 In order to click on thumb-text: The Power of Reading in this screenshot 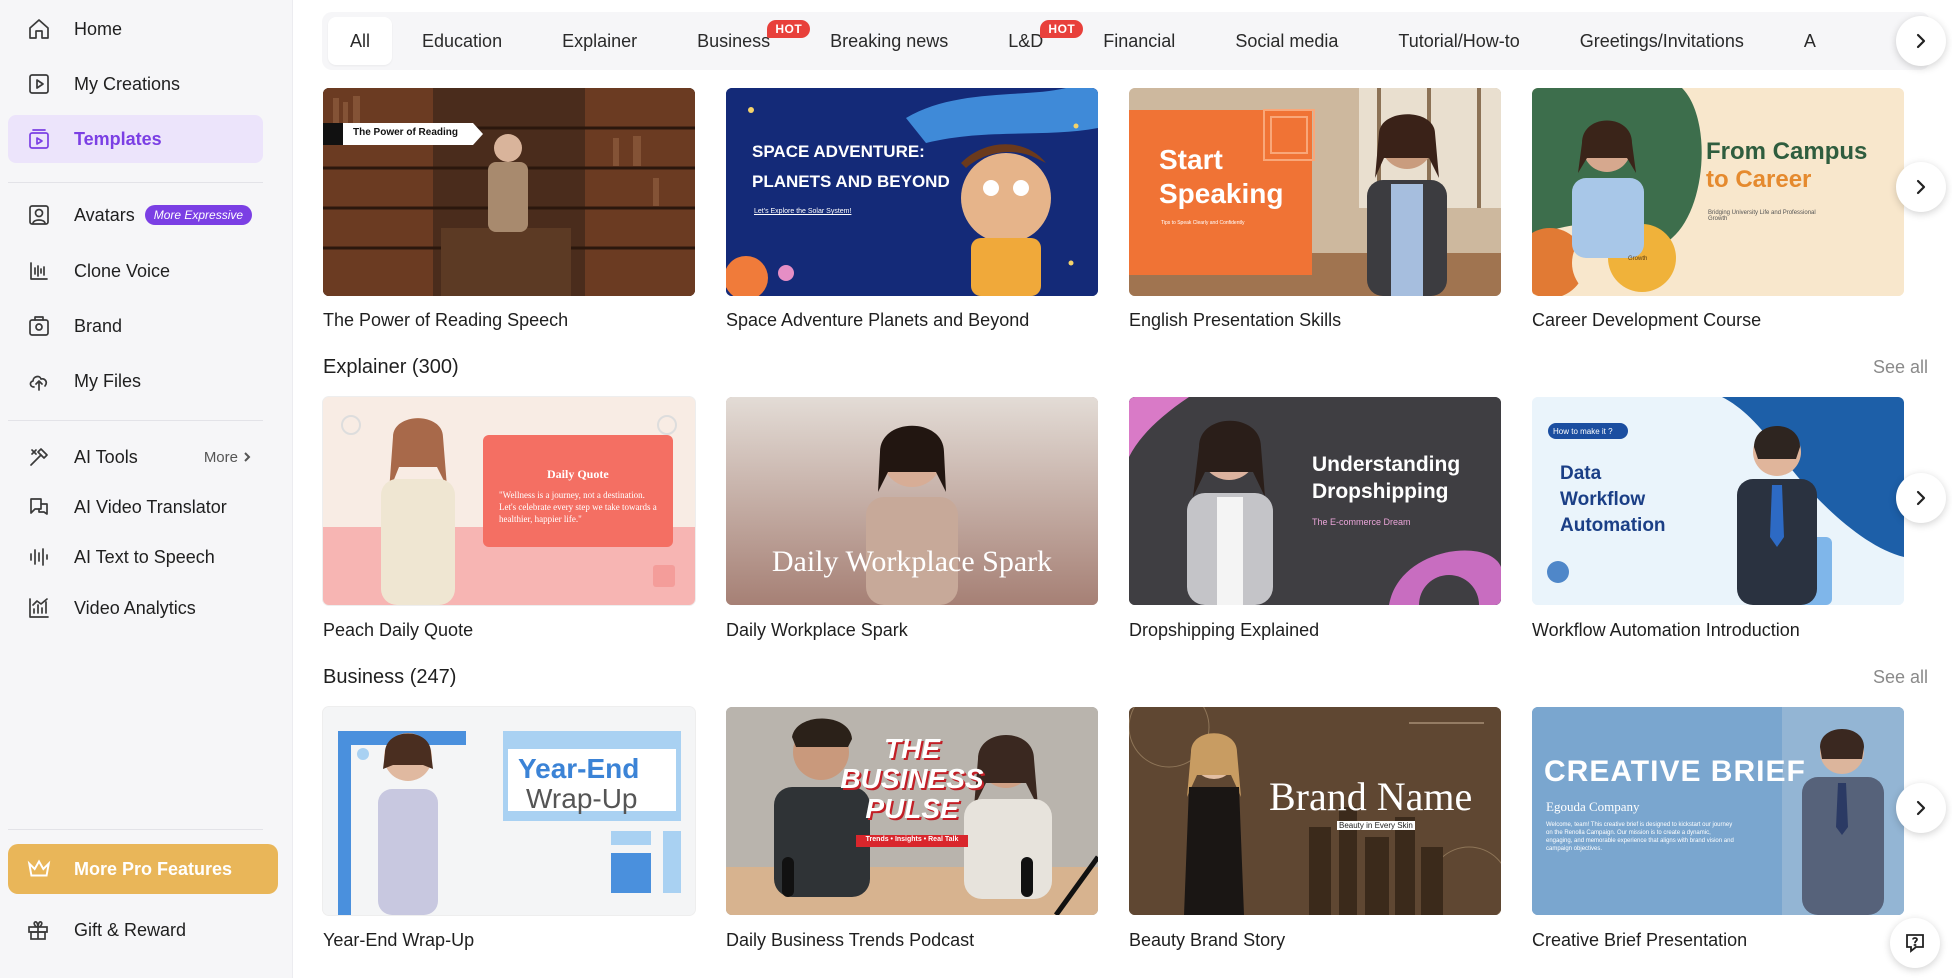, I will do `click(406, 132)`.